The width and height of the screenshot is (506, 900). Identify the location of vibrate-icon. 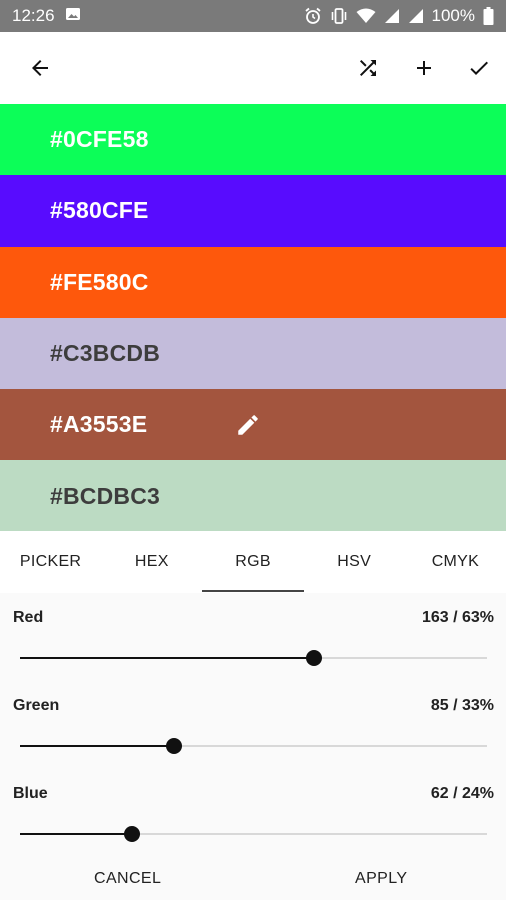
(339, 16).